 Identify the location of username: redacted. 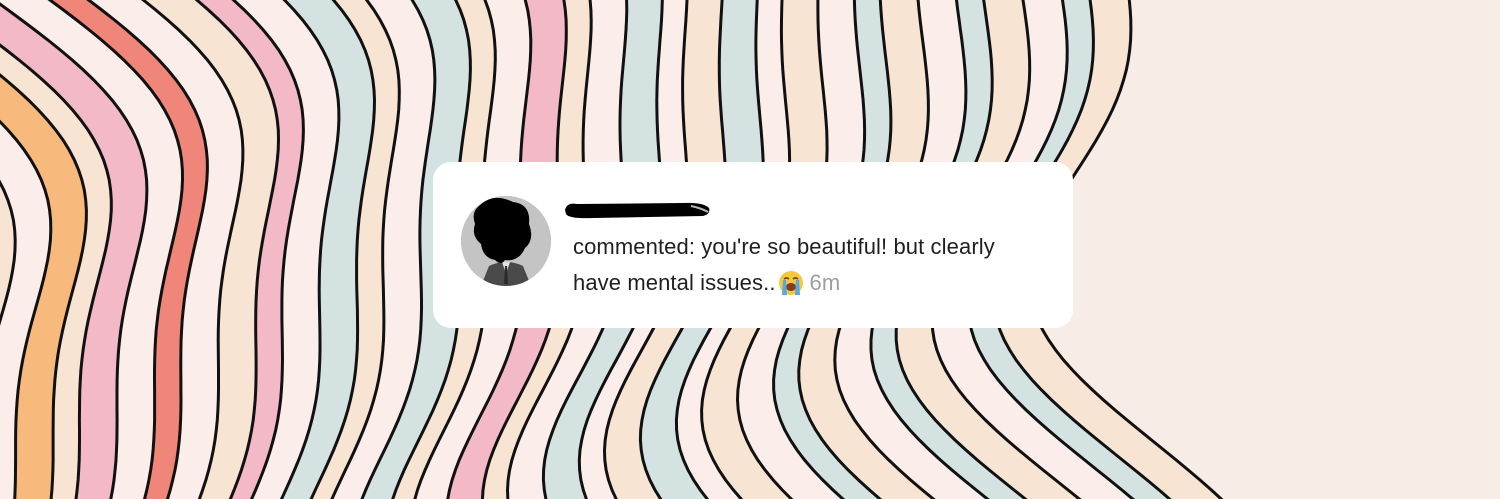
(638, 208).